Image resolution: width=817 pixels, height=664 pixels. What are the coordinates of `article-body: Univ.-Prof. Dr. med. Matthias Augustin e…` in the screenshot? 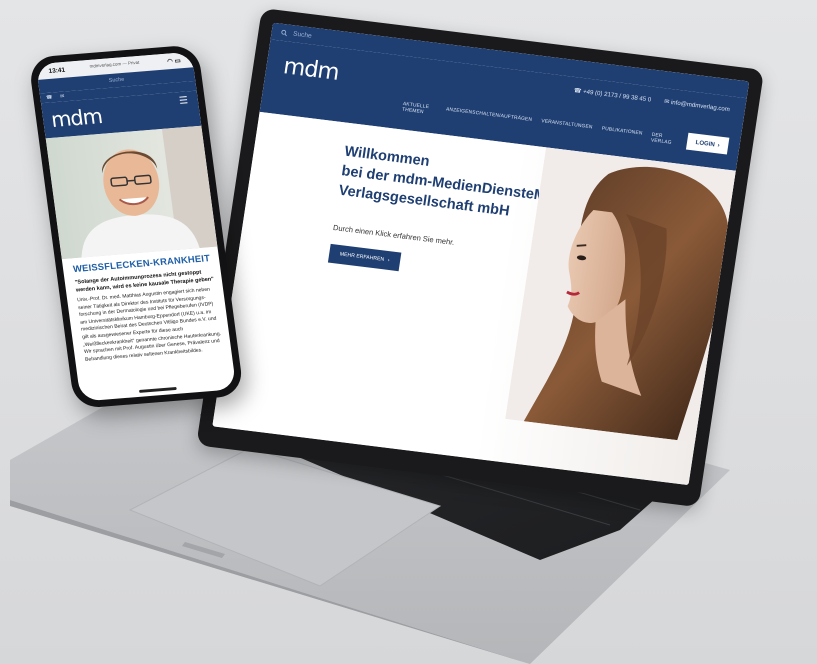 It's located at (149, 324).